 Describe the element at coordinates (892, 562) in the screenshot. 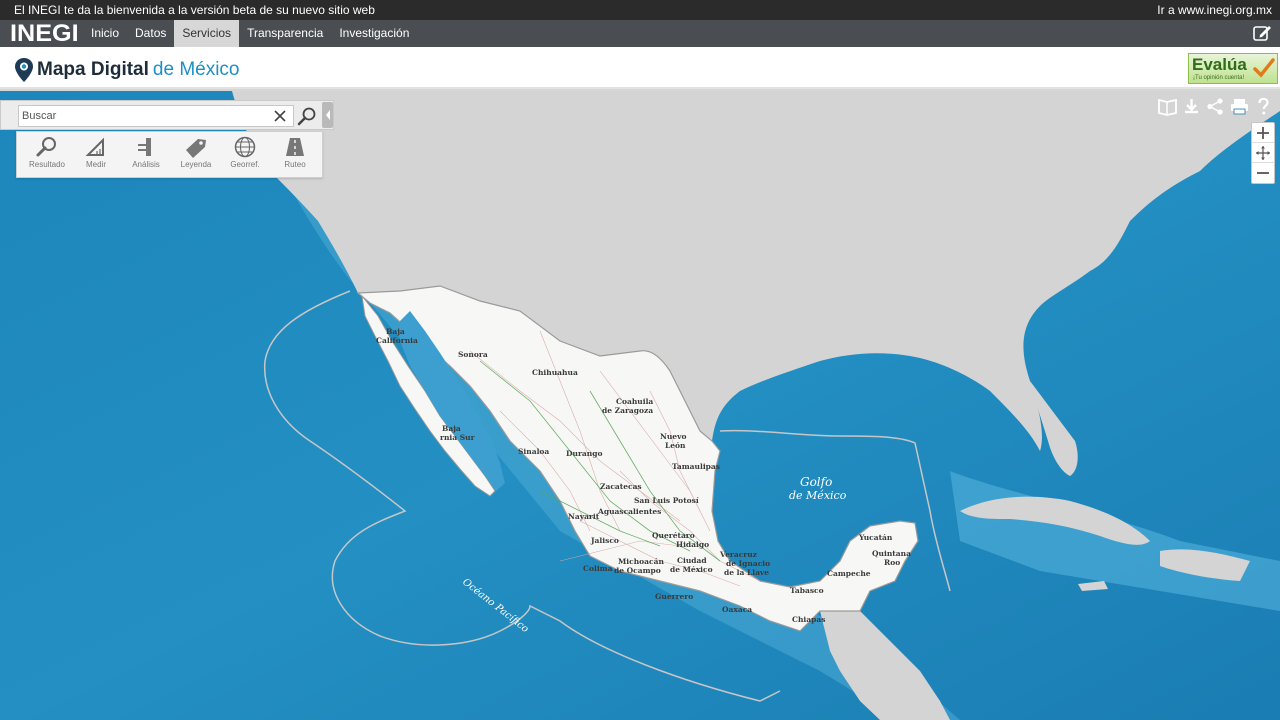

I see `state-label-quintana-roo-2: Roo` at that location.